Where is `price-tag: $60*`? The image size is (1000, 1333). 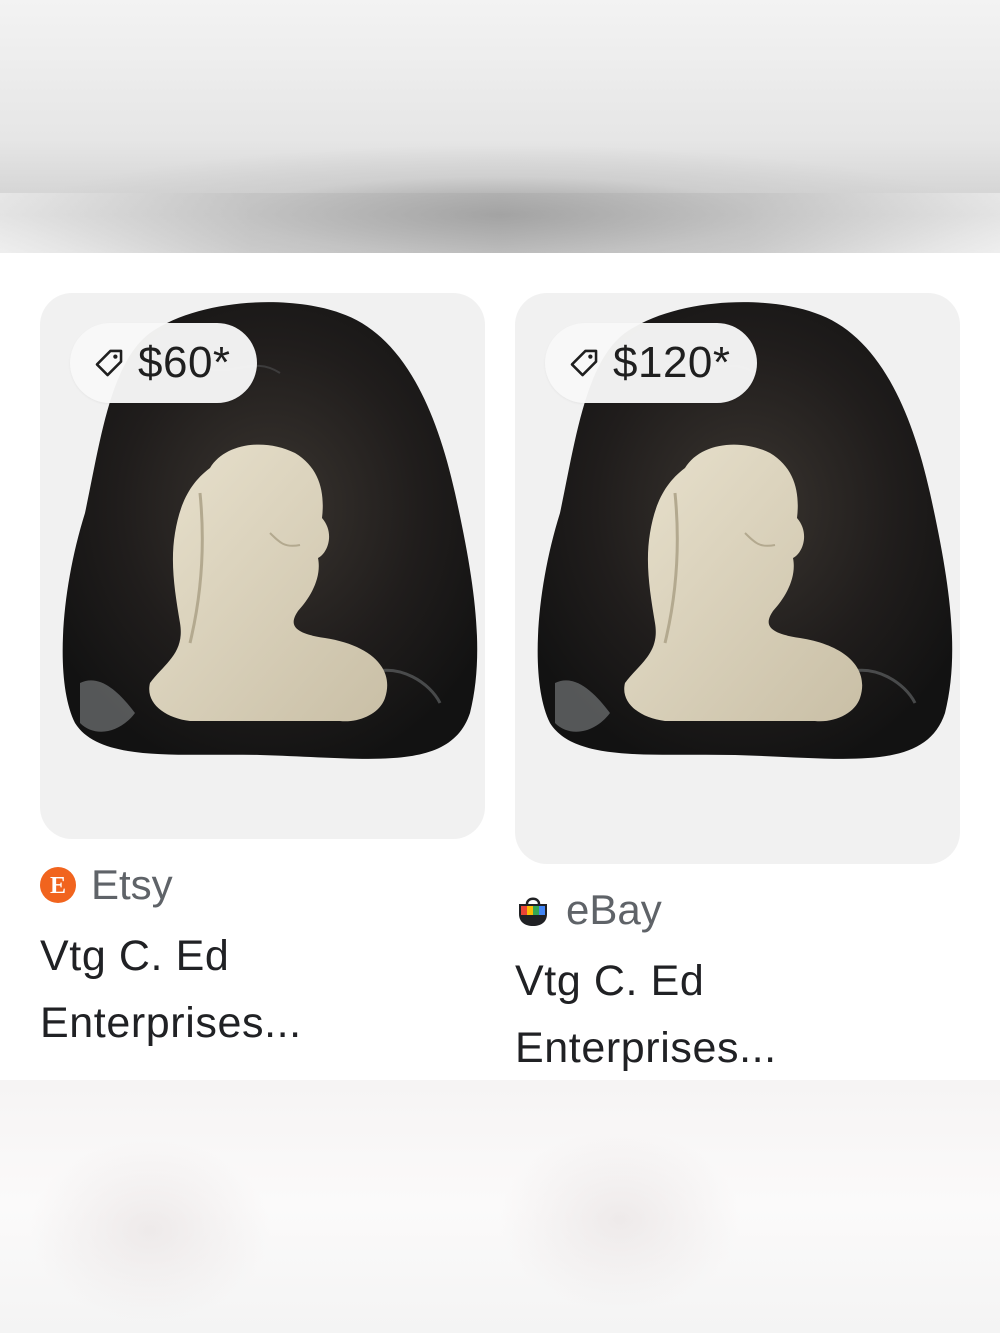
price-tag: $60* is located at coordinates (163, 363).